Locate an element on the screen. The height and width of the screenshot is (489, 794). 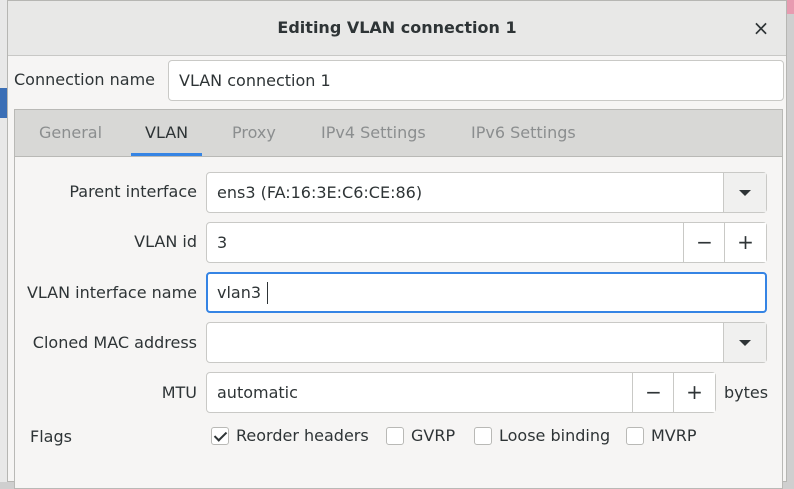
cloned-mac-label: Cloned MAC address is located at coordinates (114, 342).